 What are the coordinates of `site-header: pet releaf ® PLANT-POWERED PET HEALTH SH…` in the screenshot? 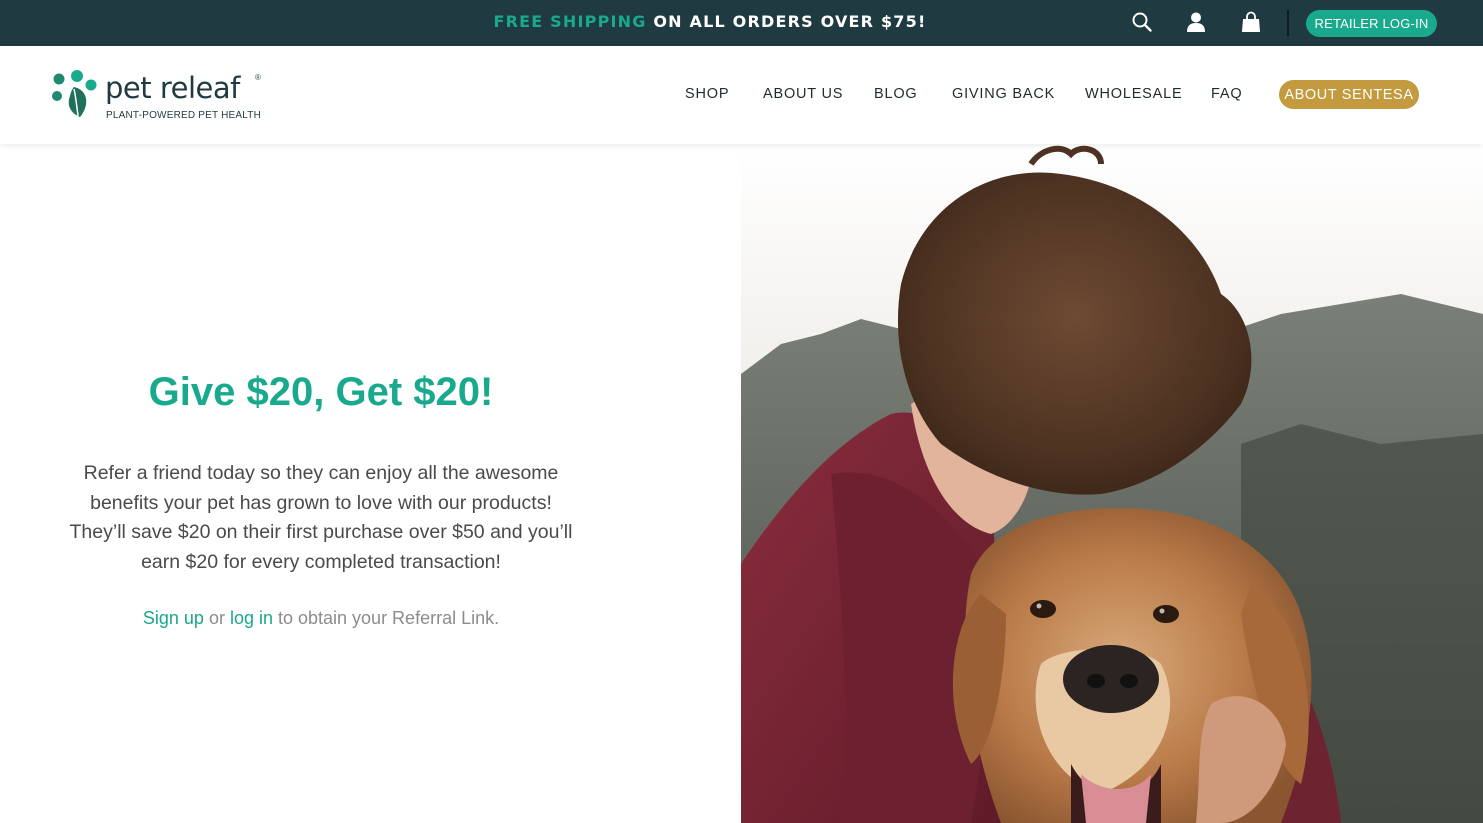 It's located at (741, 95).